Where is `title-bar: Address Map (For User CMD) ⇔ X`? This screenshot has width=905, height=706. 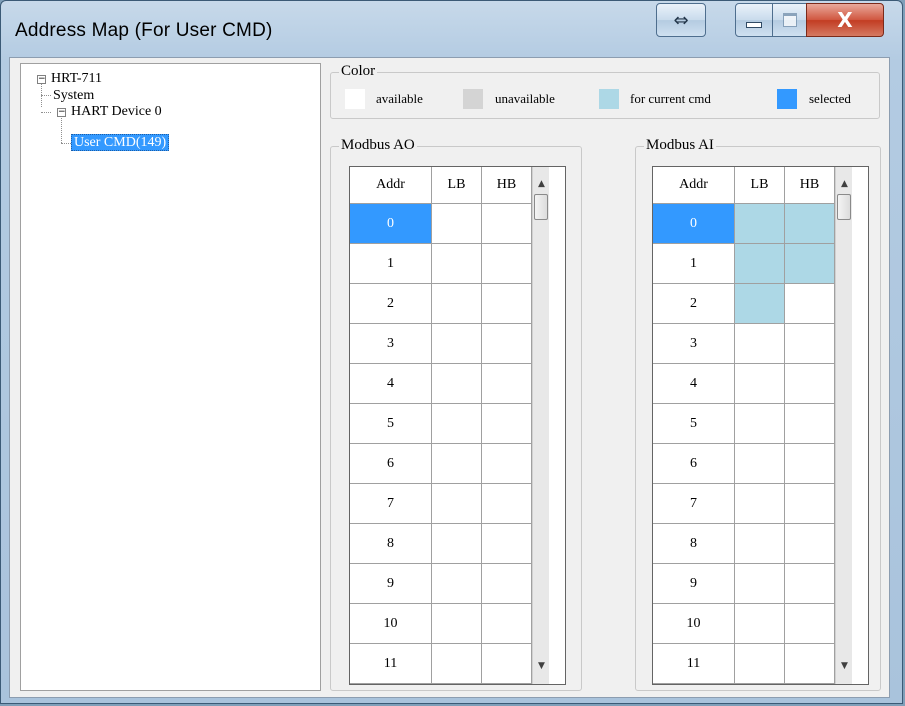
title-bar: Address Map (For User CMD) ⇔ X is located at coordinates (451, 29).